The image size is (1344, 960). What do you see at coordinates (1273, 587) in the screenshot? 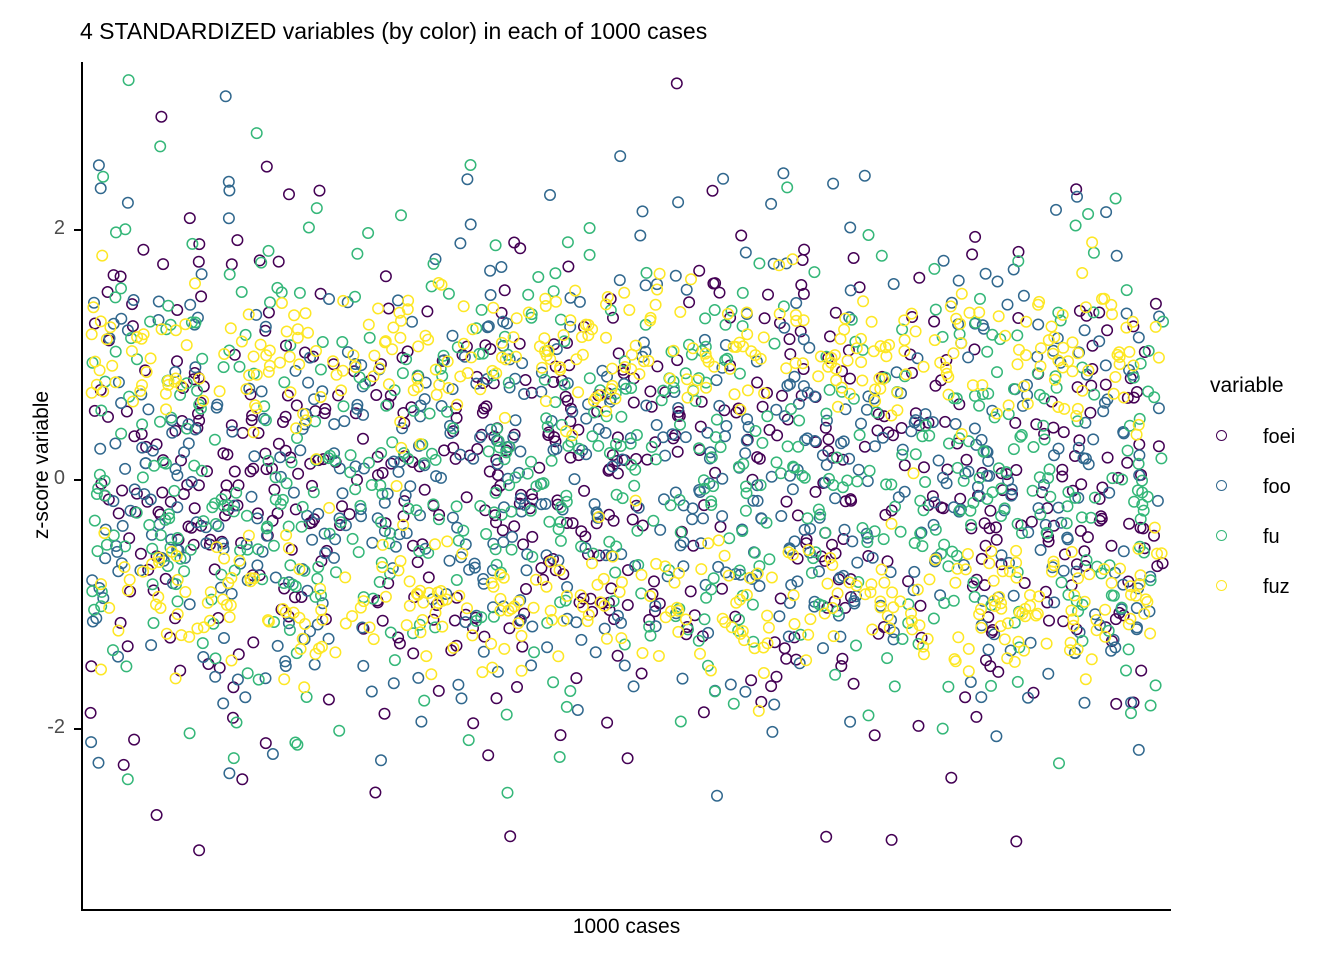
I see `legend-item-fuz: fuz` at bounding box center [1273, 587].